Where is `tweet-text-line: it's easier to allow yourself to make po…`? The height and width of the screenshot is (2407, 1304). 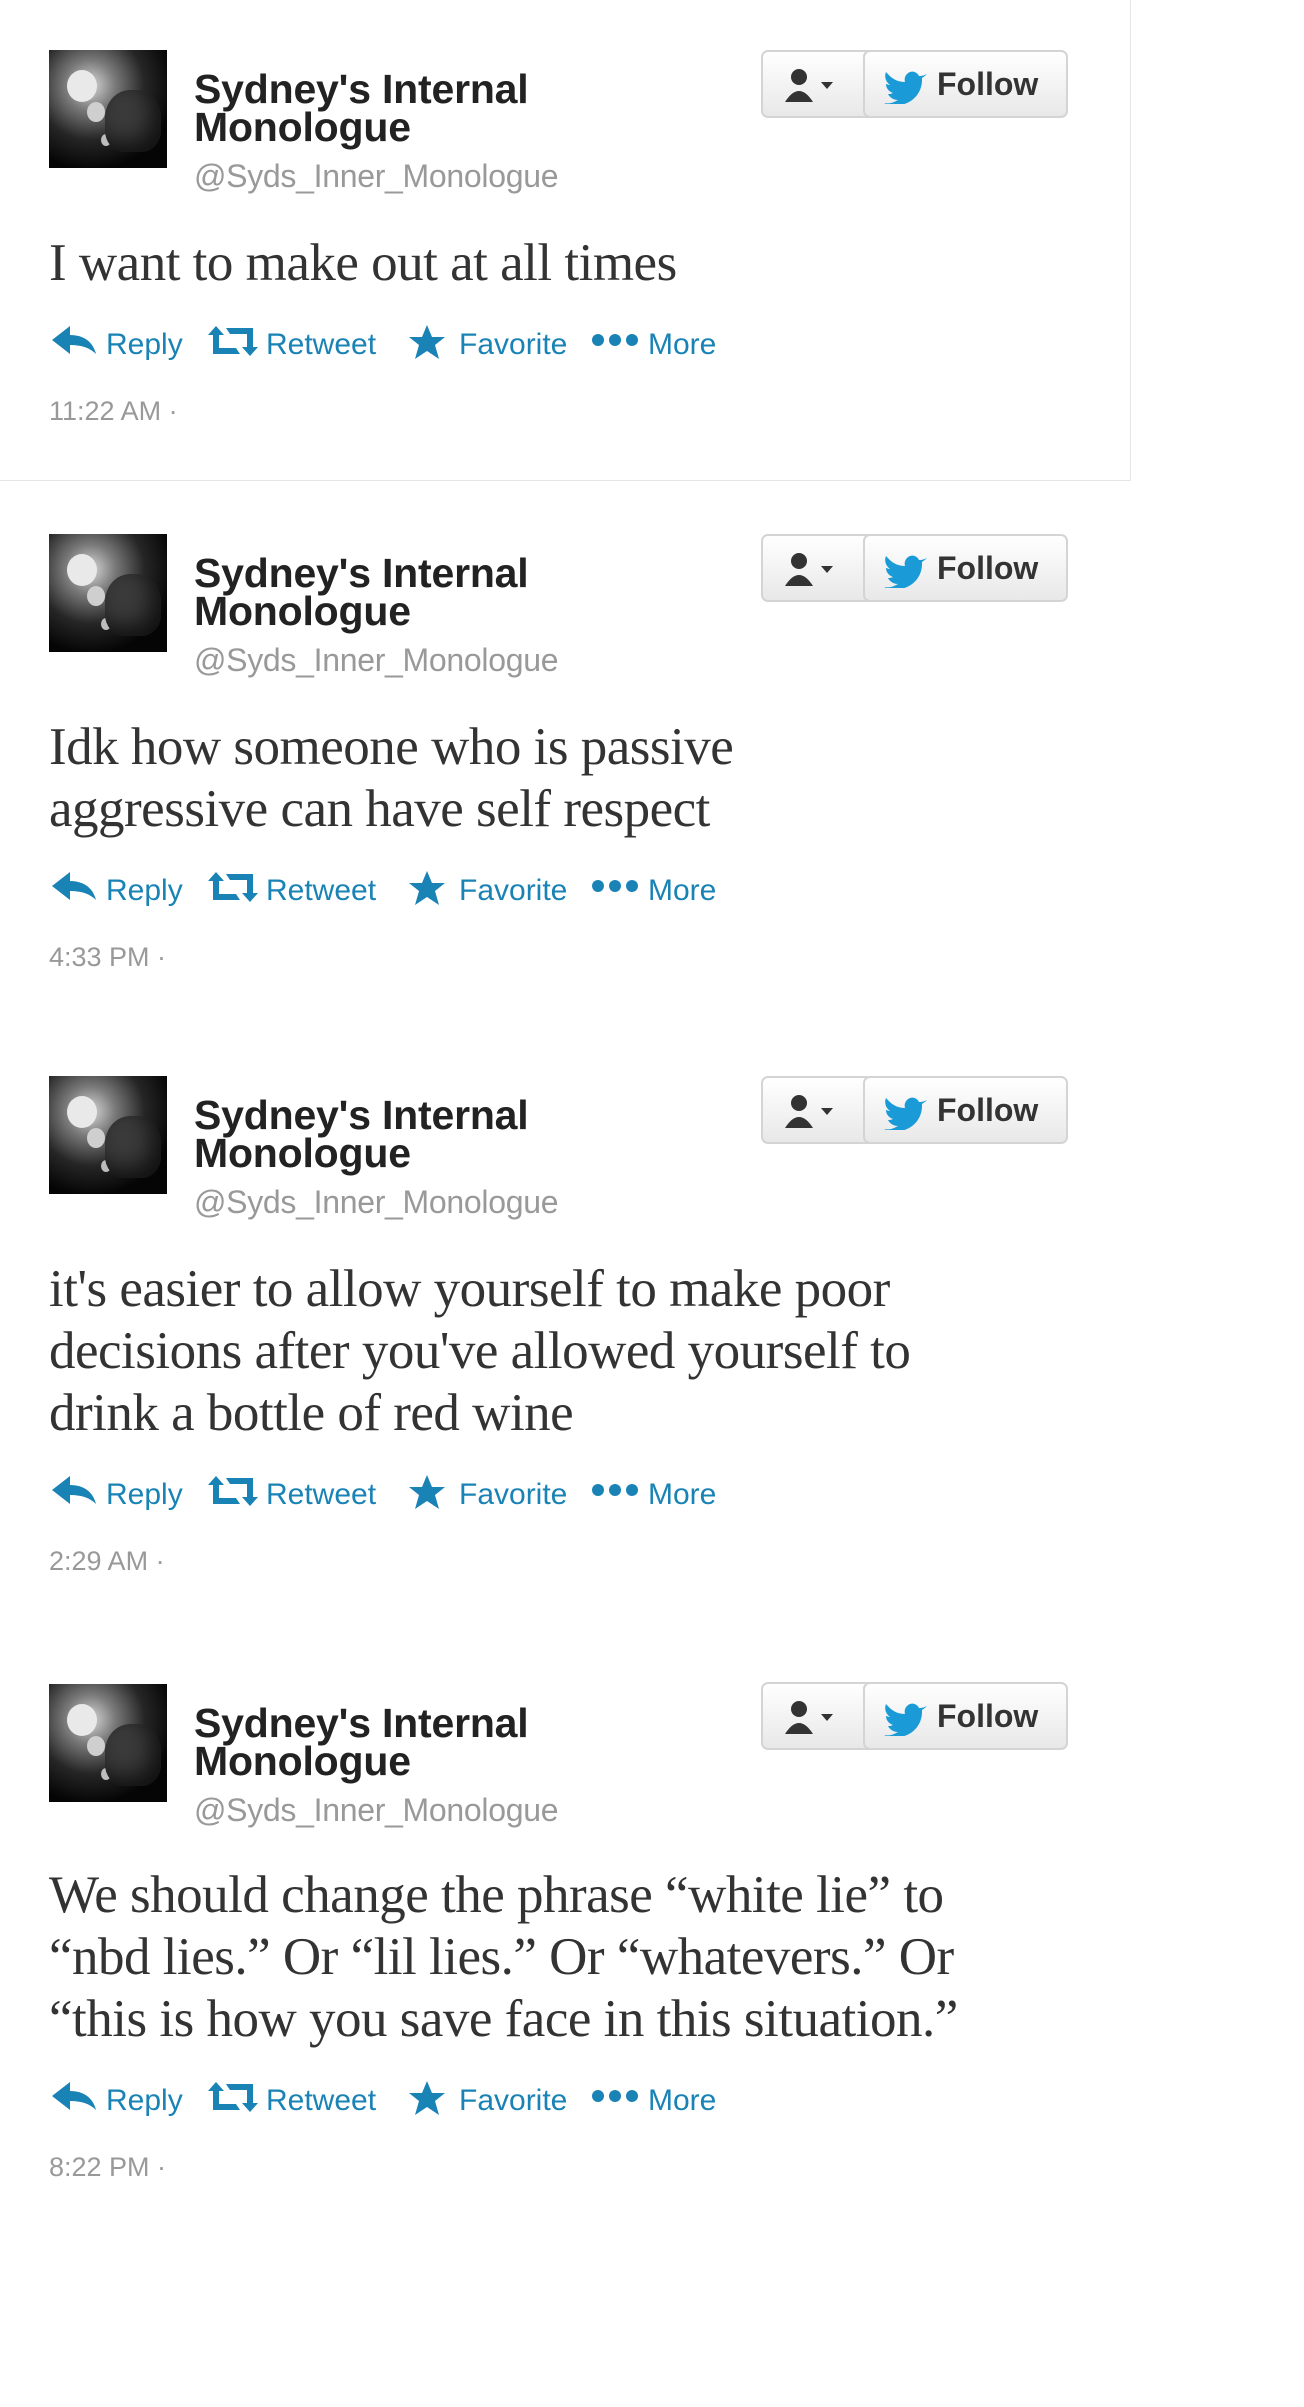
tweet-text-line: it's easier to allow yourself to make po… is located at coordinates (469, 1289).